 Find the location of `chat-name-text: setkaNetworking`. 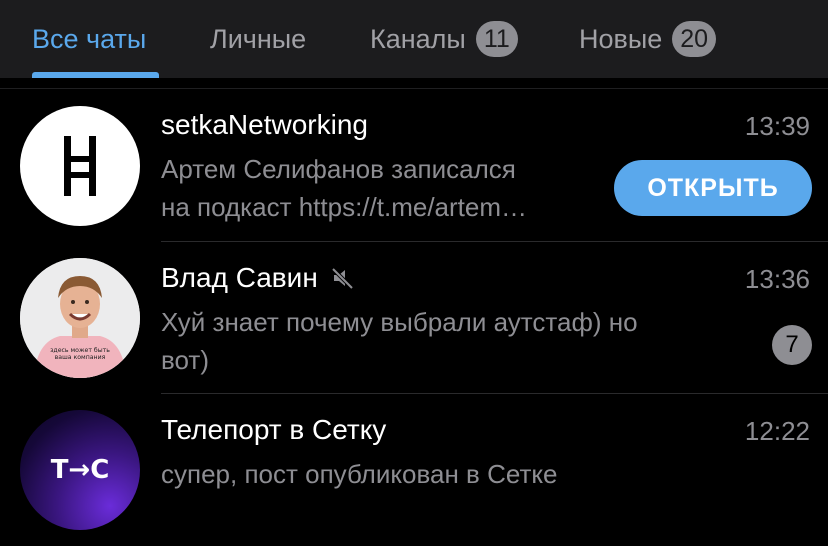

chat-name-text: setkaNetworking is located at coordinates (264, 124).